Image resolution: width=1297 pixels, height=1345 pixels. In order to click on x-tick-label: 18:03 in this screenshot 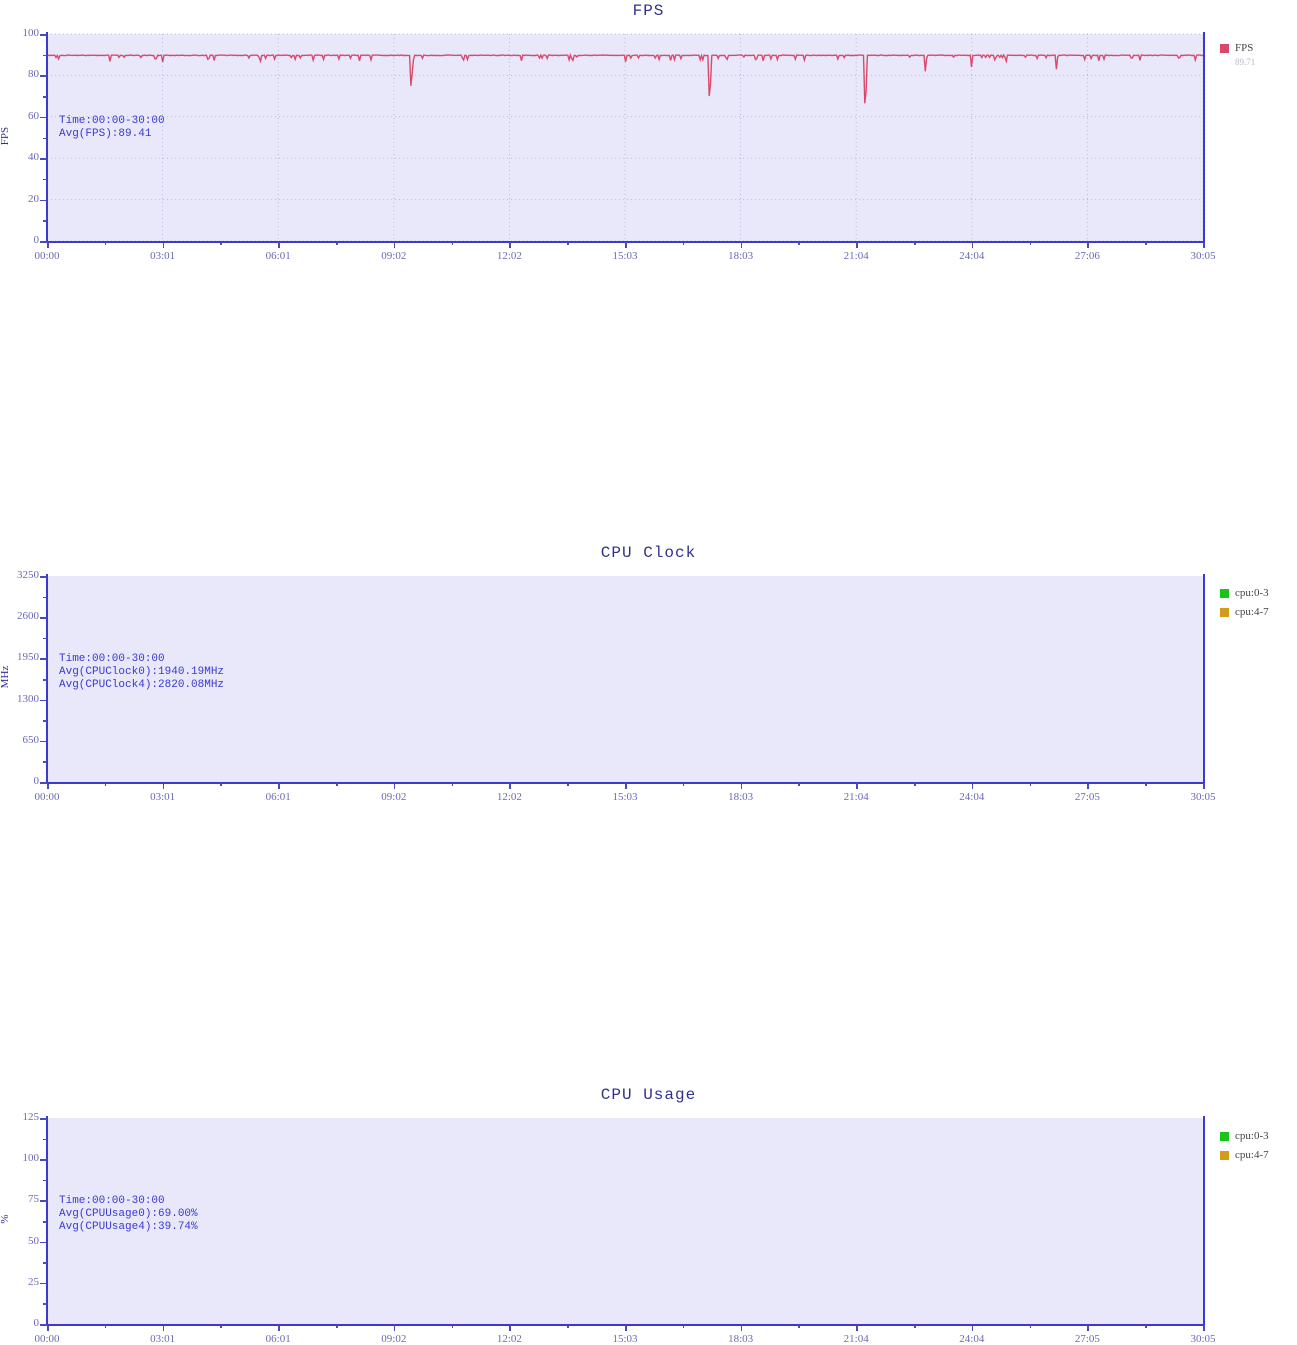, I will do `click(741, 1339)`.